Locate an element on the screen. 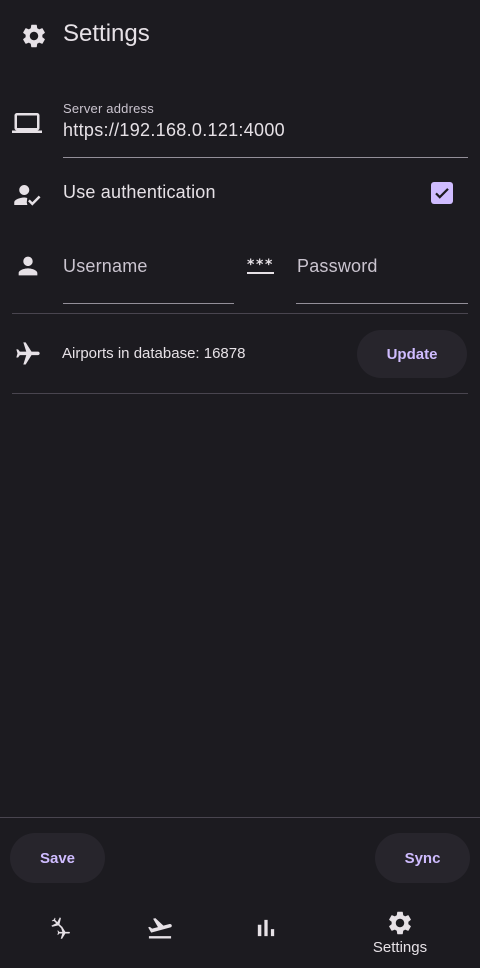 This screenshot has height=968, width=480. page-title: Settings is located at coordinates (106, 33).